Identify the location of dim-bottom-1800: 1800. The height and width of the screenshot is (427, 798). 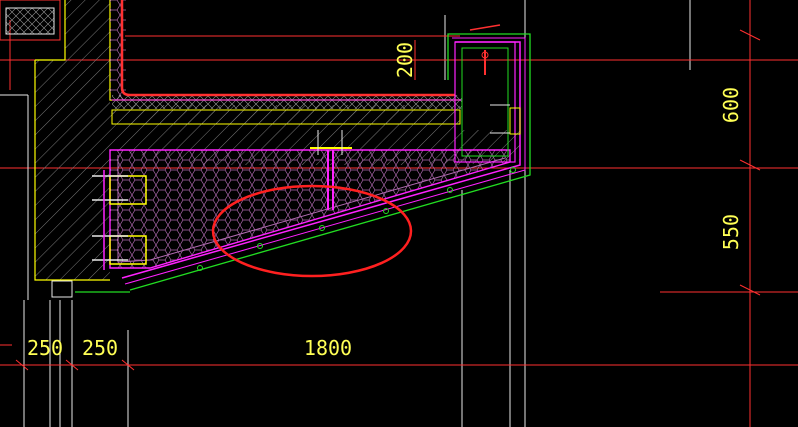
(328, 348).